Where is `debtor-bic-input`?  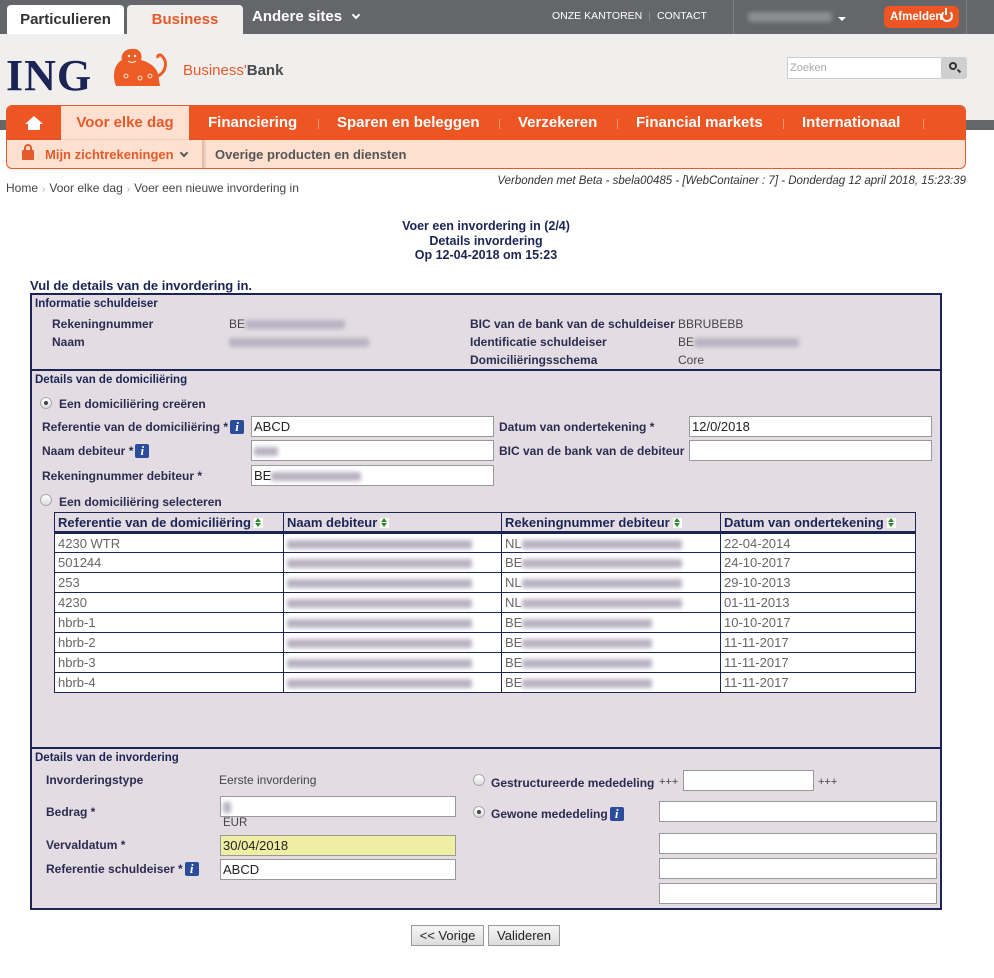 debtor-bic-input is located at coordinates (810, 450).